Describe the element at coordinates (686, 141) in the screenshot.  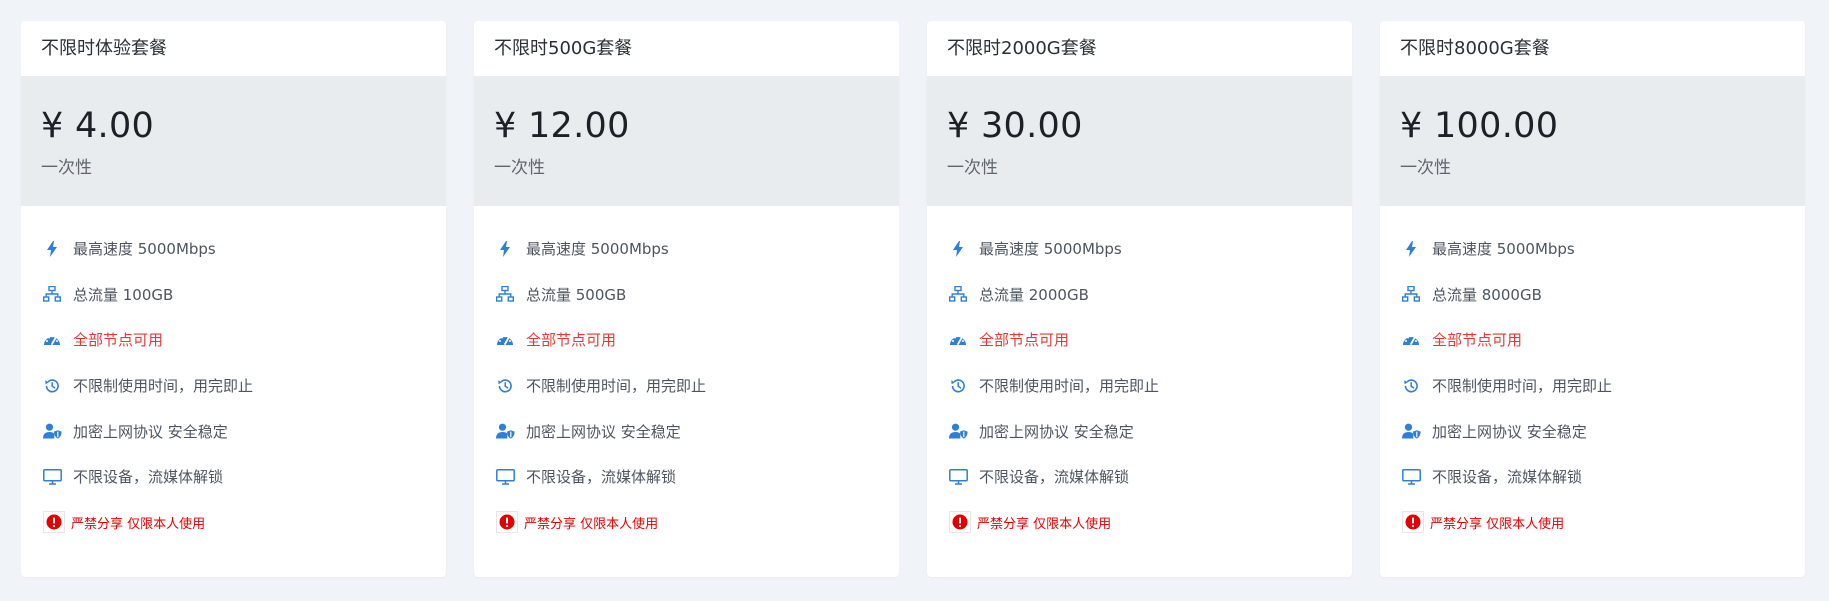
I see `price-block: ¥ 12.00 一次性` at that location.